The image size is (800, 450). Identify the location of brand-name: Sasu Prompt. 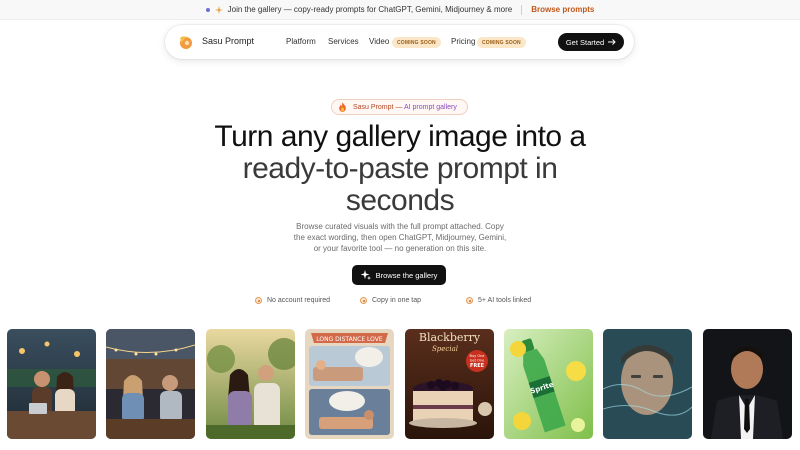
(228, 41).